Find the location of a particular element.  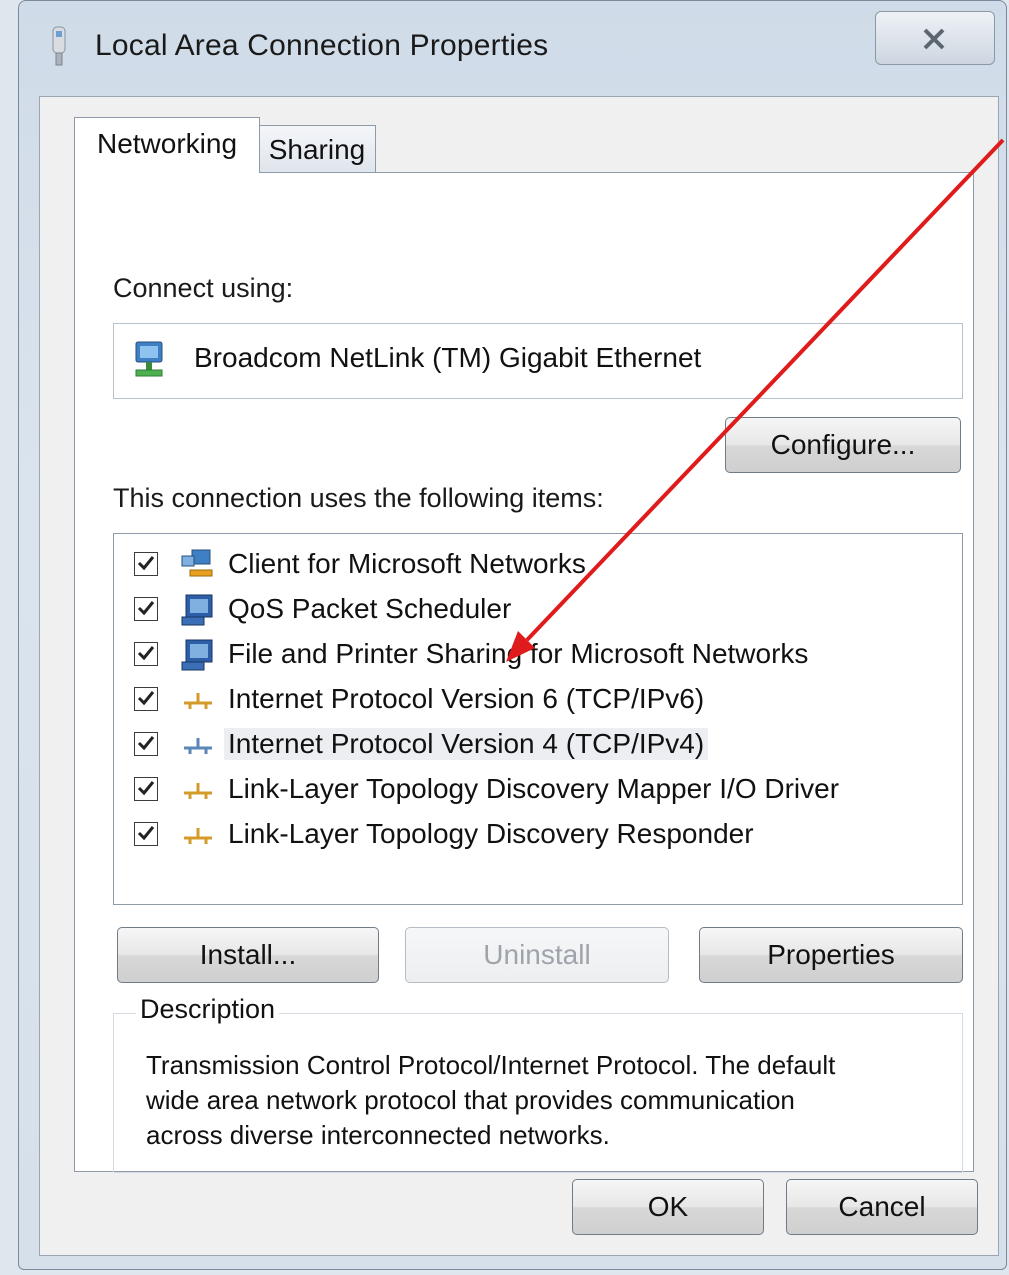

item-label: Internet Protocol Version 6 (TCP/IPv6) is located at coordinates (466, 698).